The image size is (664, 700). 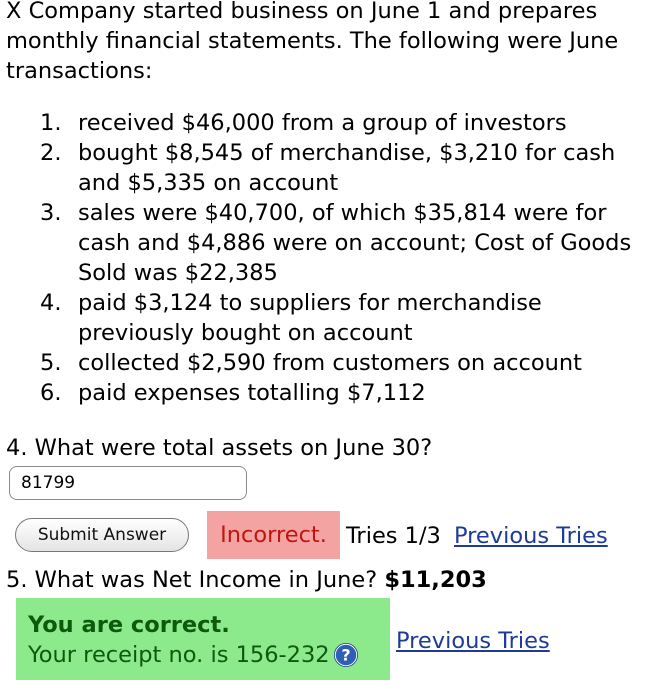 I want to click on receipt-line: Your receipt no. is 156-232?, so click(x=209, y=655).